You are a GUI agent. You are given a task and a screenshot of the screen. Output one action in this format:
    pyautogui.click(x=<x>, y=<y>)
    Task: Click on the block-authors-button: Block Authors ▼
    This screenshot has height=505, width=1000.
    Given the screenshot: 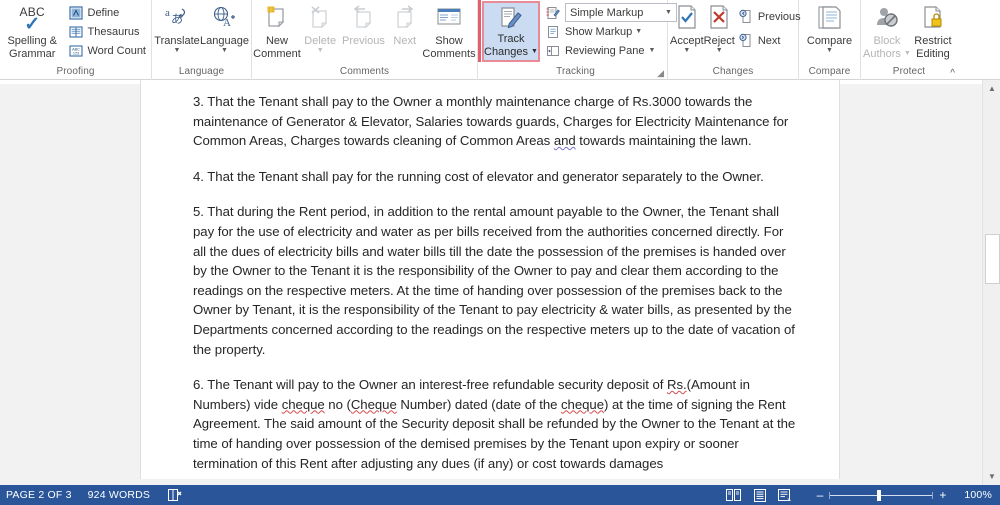 What is the action you would take?
    pyautogui.click(x=887, y=31)
    